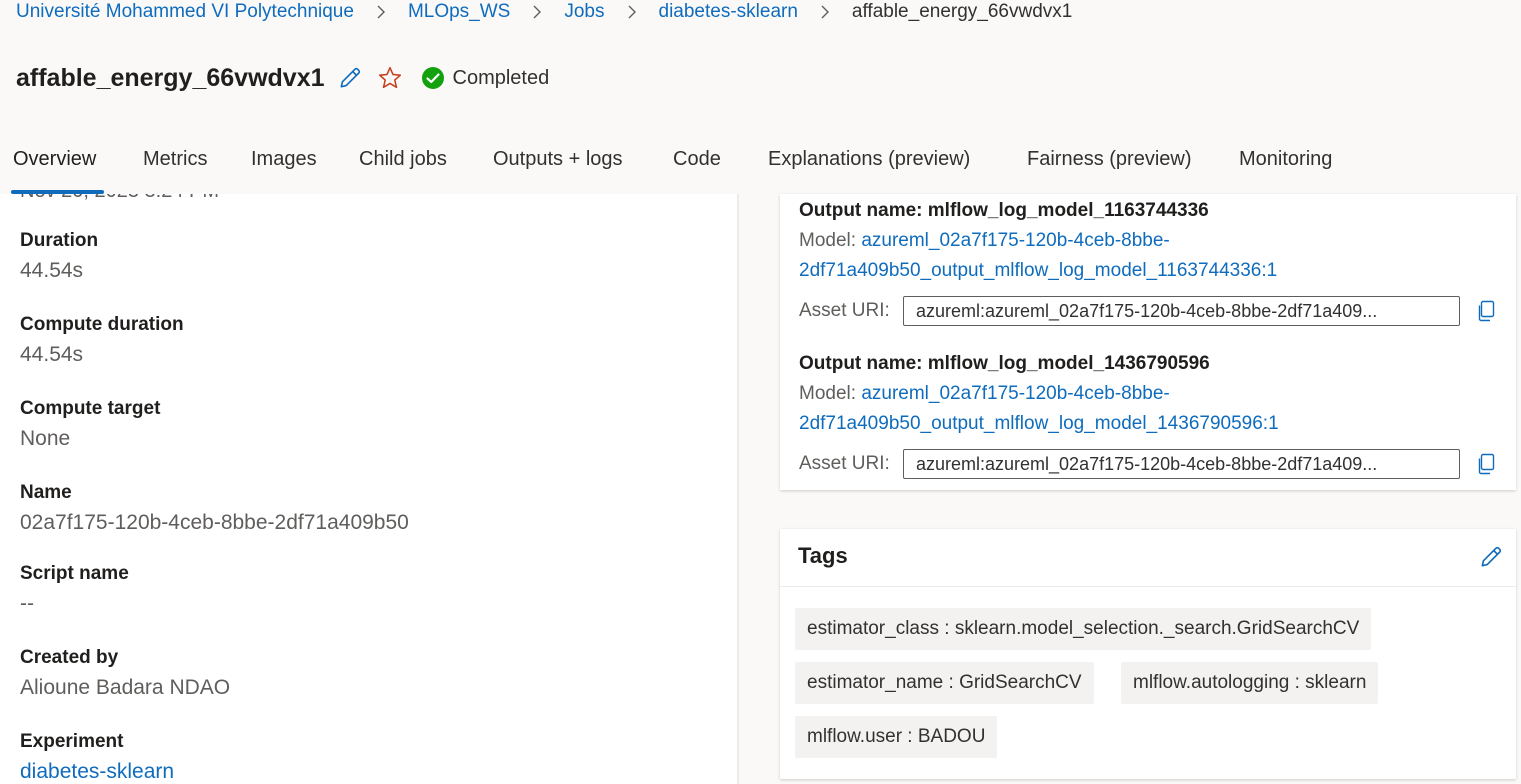  What do you see at coordinates (728, 12) in the screenshot?
I see `breadcrumb-experiment: diabetes-sklearn` at bounding box center [728, 12].